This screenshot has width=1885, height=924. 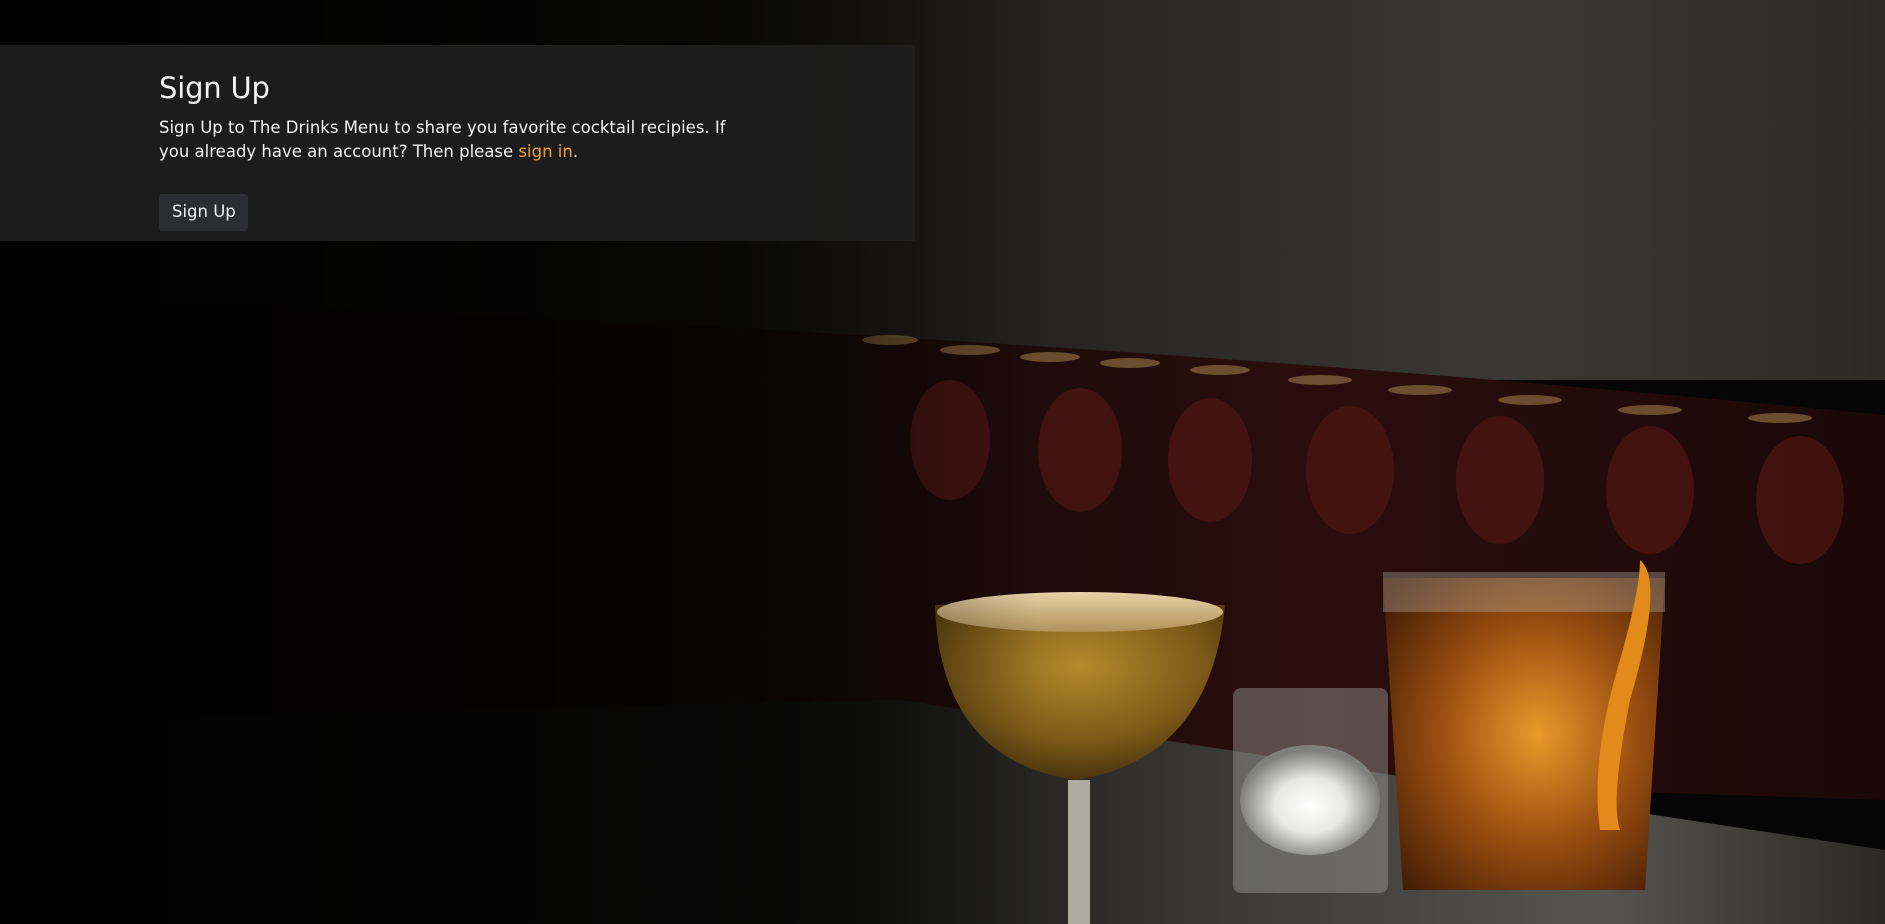 What do you see at coordinates (575, 151) in the screenshot?
I see `description-end: .` at bounding box center [575, 151].